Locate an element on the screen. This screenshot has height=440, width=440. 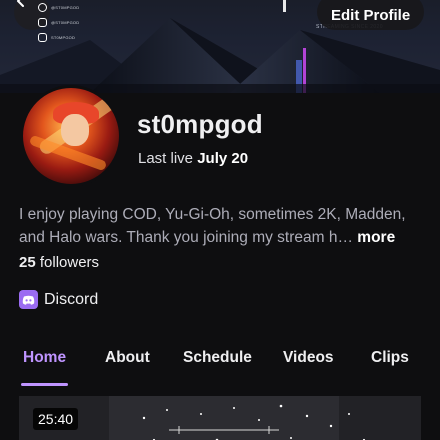
followers-count: 25 followers is located at coordinates (59, 262).